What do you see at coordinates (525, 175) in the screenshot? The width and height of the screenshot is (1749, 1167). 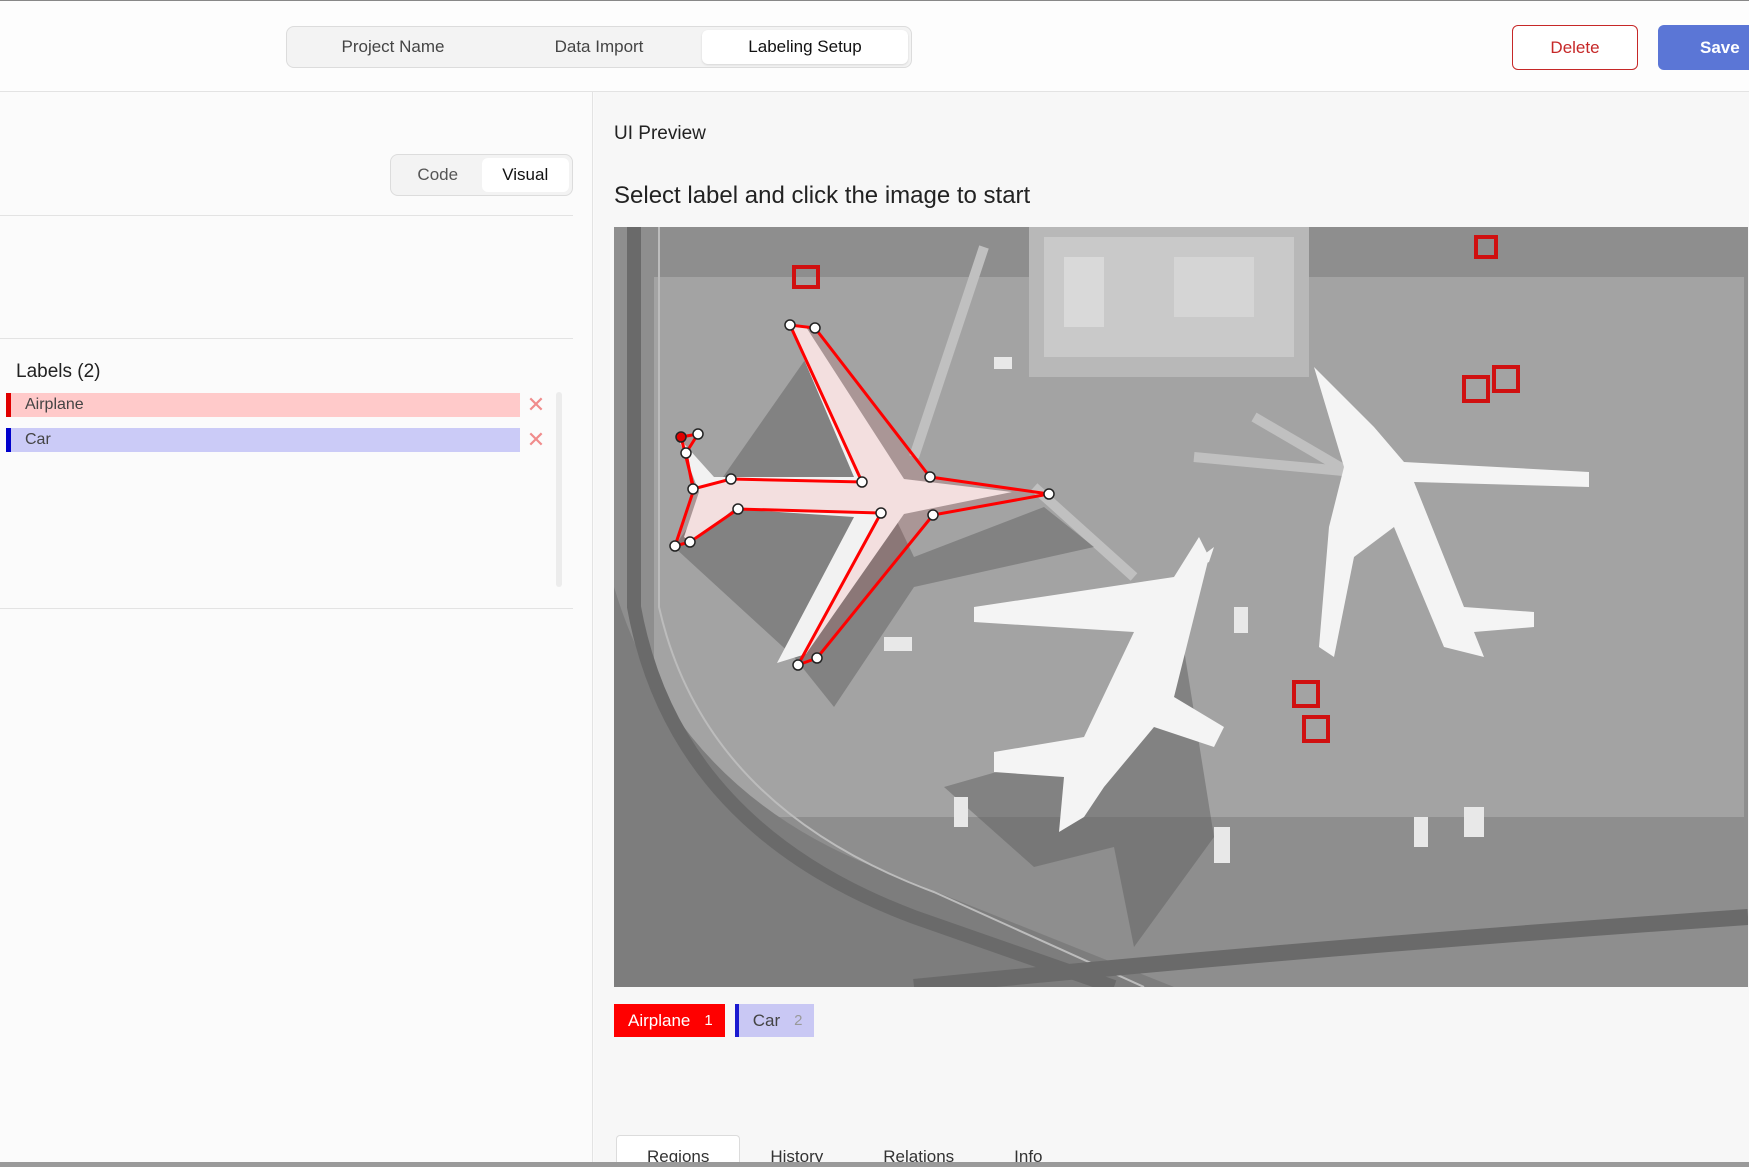 I see `mode-visual: Visual` at bounding box center [525, 175].